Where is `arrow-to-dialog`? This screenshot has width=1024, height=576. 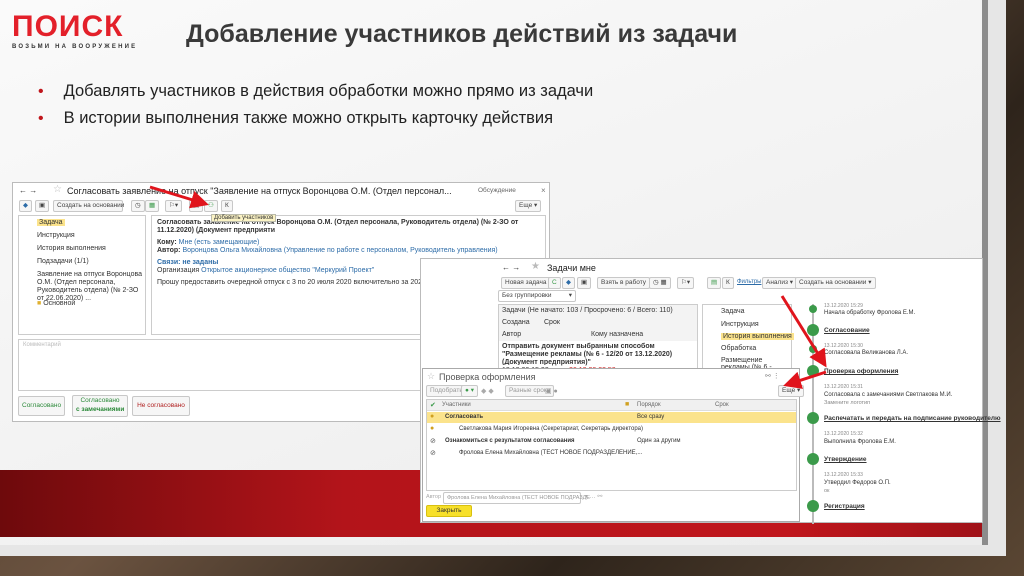 arrow-to-dialog is located at coordinates (805, 379).